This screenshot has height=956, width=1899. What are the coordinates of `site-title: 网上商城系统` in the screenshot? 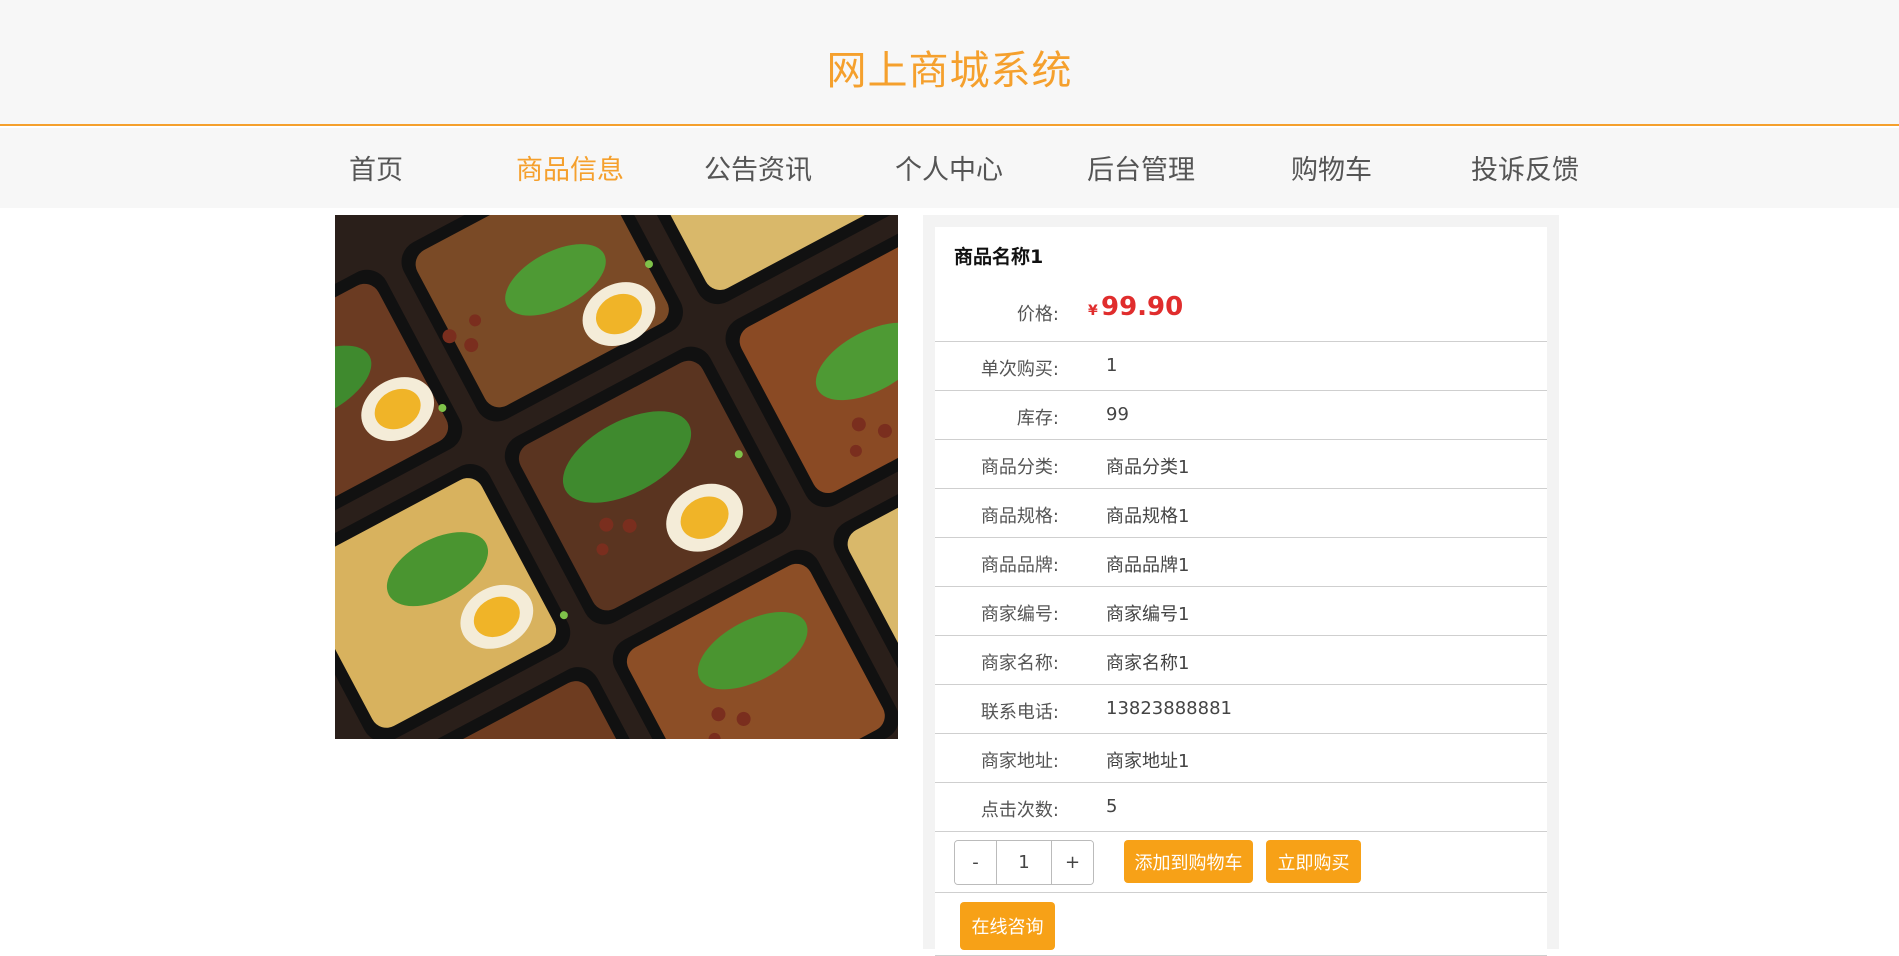 It's located at (949, 71).